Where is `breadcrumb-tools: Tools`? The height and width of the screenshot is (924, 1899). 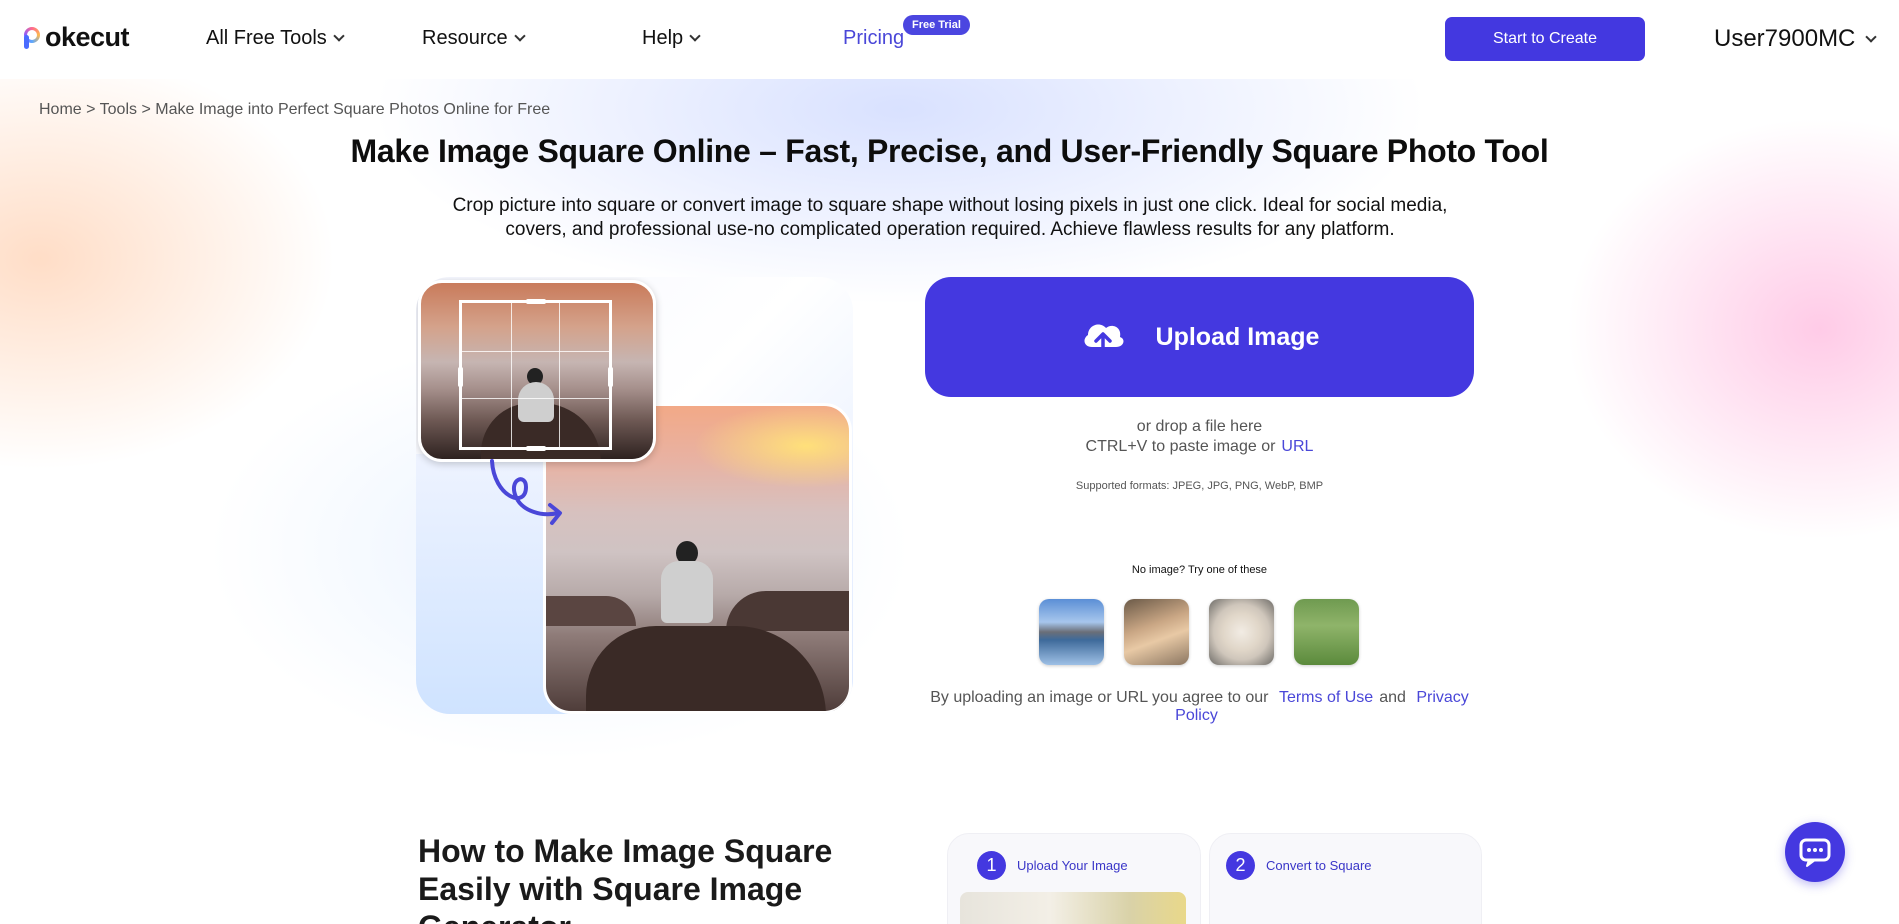
breadcrumb-tools: Tools is located at coordinates (118, 109).